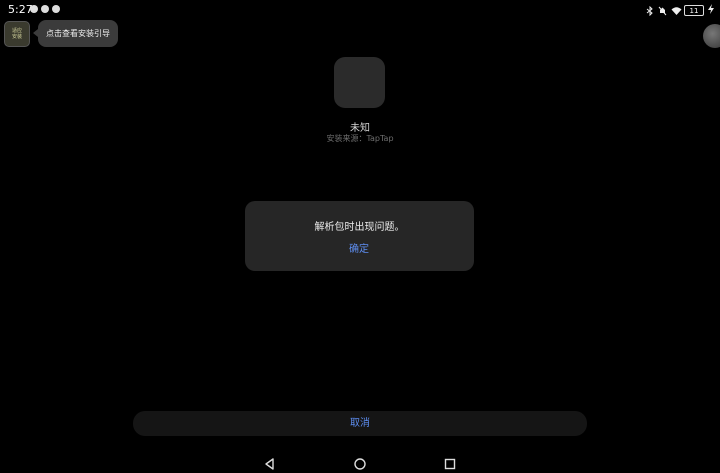  What do you see at coordinates (360, 10) in the screenshot?
I see `status-bar: 5:27 11` at bounding box center [360, 10].